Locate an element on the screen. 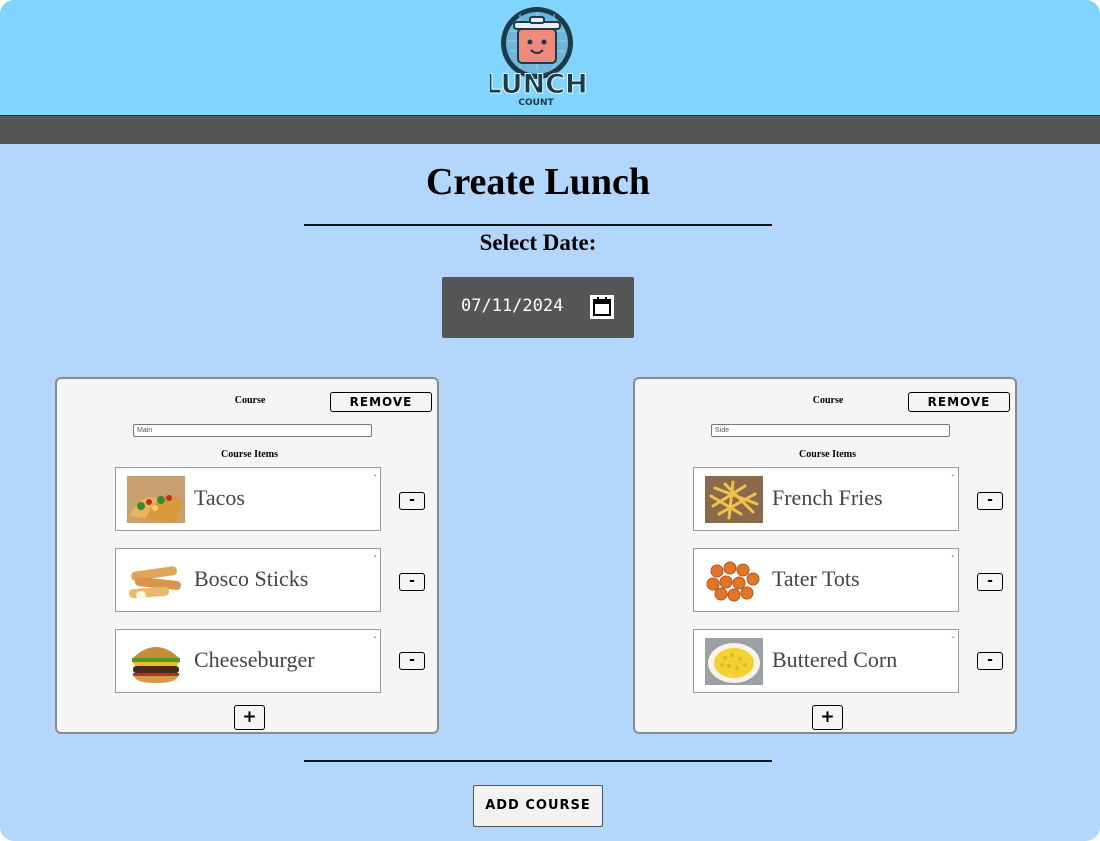 The image size is (1100, 841). date-value: 07/11/2024 is located at coordinates (512, 306).